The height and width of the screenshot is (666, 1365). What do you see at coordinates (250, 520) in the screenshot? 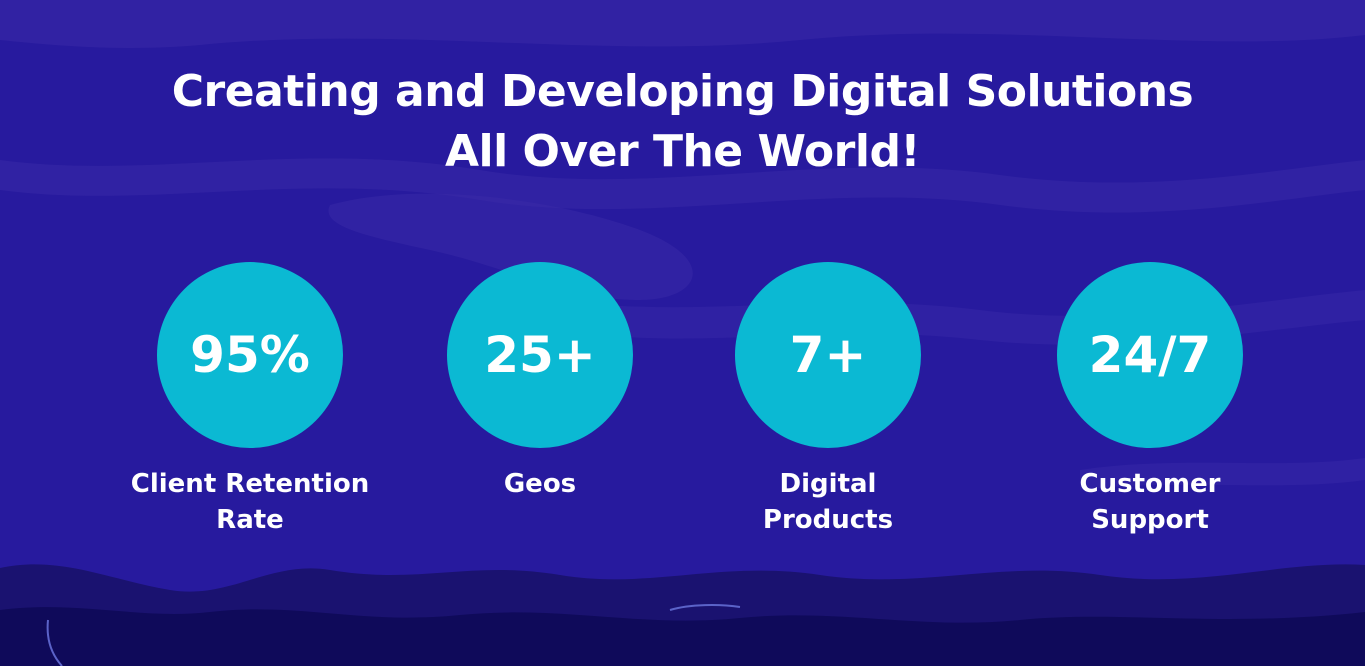
I see `stat-label-line-2: Rate` at bounding box center [250, 520].